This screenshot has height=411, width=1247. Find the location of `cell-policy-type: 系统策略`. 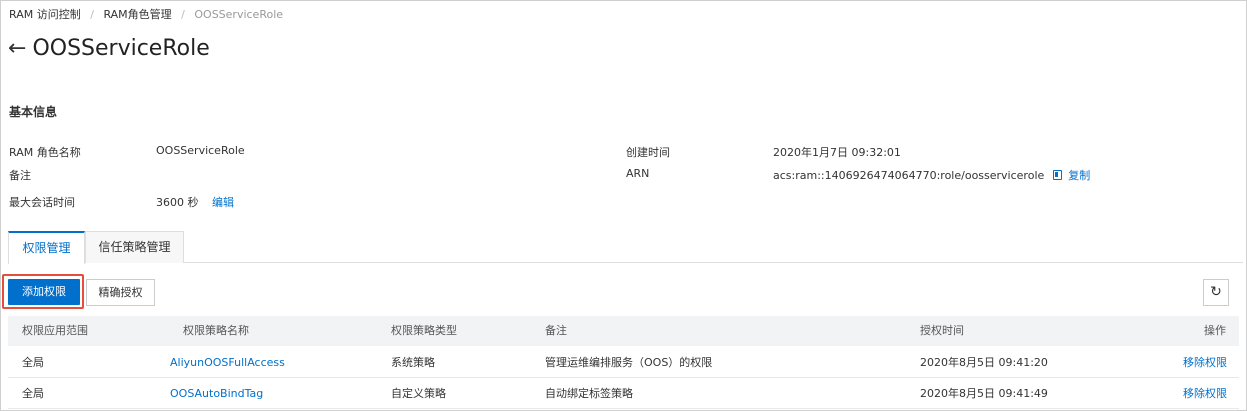

cell-policy-type: 系统策略 is located at coordinates (413, 362).